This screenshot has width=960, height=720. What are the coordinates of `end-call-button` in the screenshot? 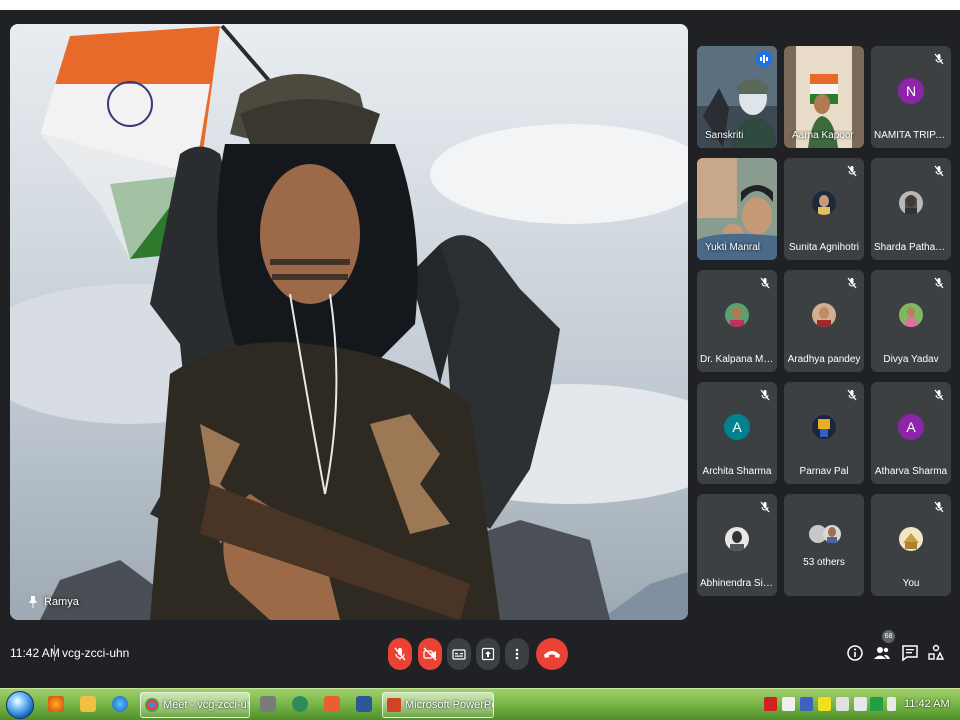 It's located at (552, 654).